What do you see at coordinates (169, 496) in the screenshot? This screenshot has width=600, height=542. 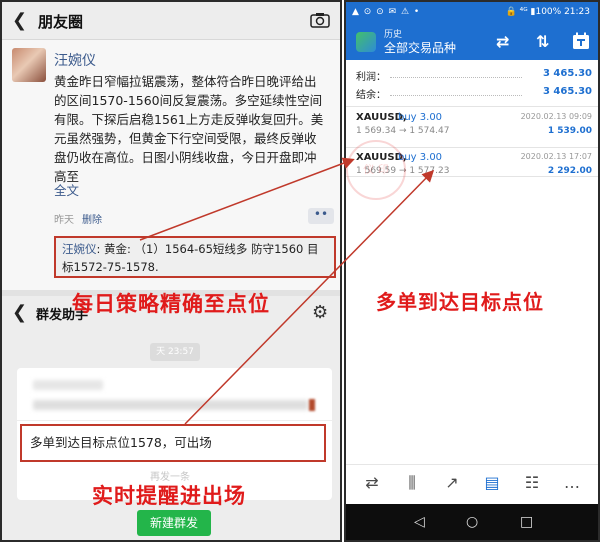 I see `alert-headline: 实时提醒进出场` at bounding box center [169, 496].